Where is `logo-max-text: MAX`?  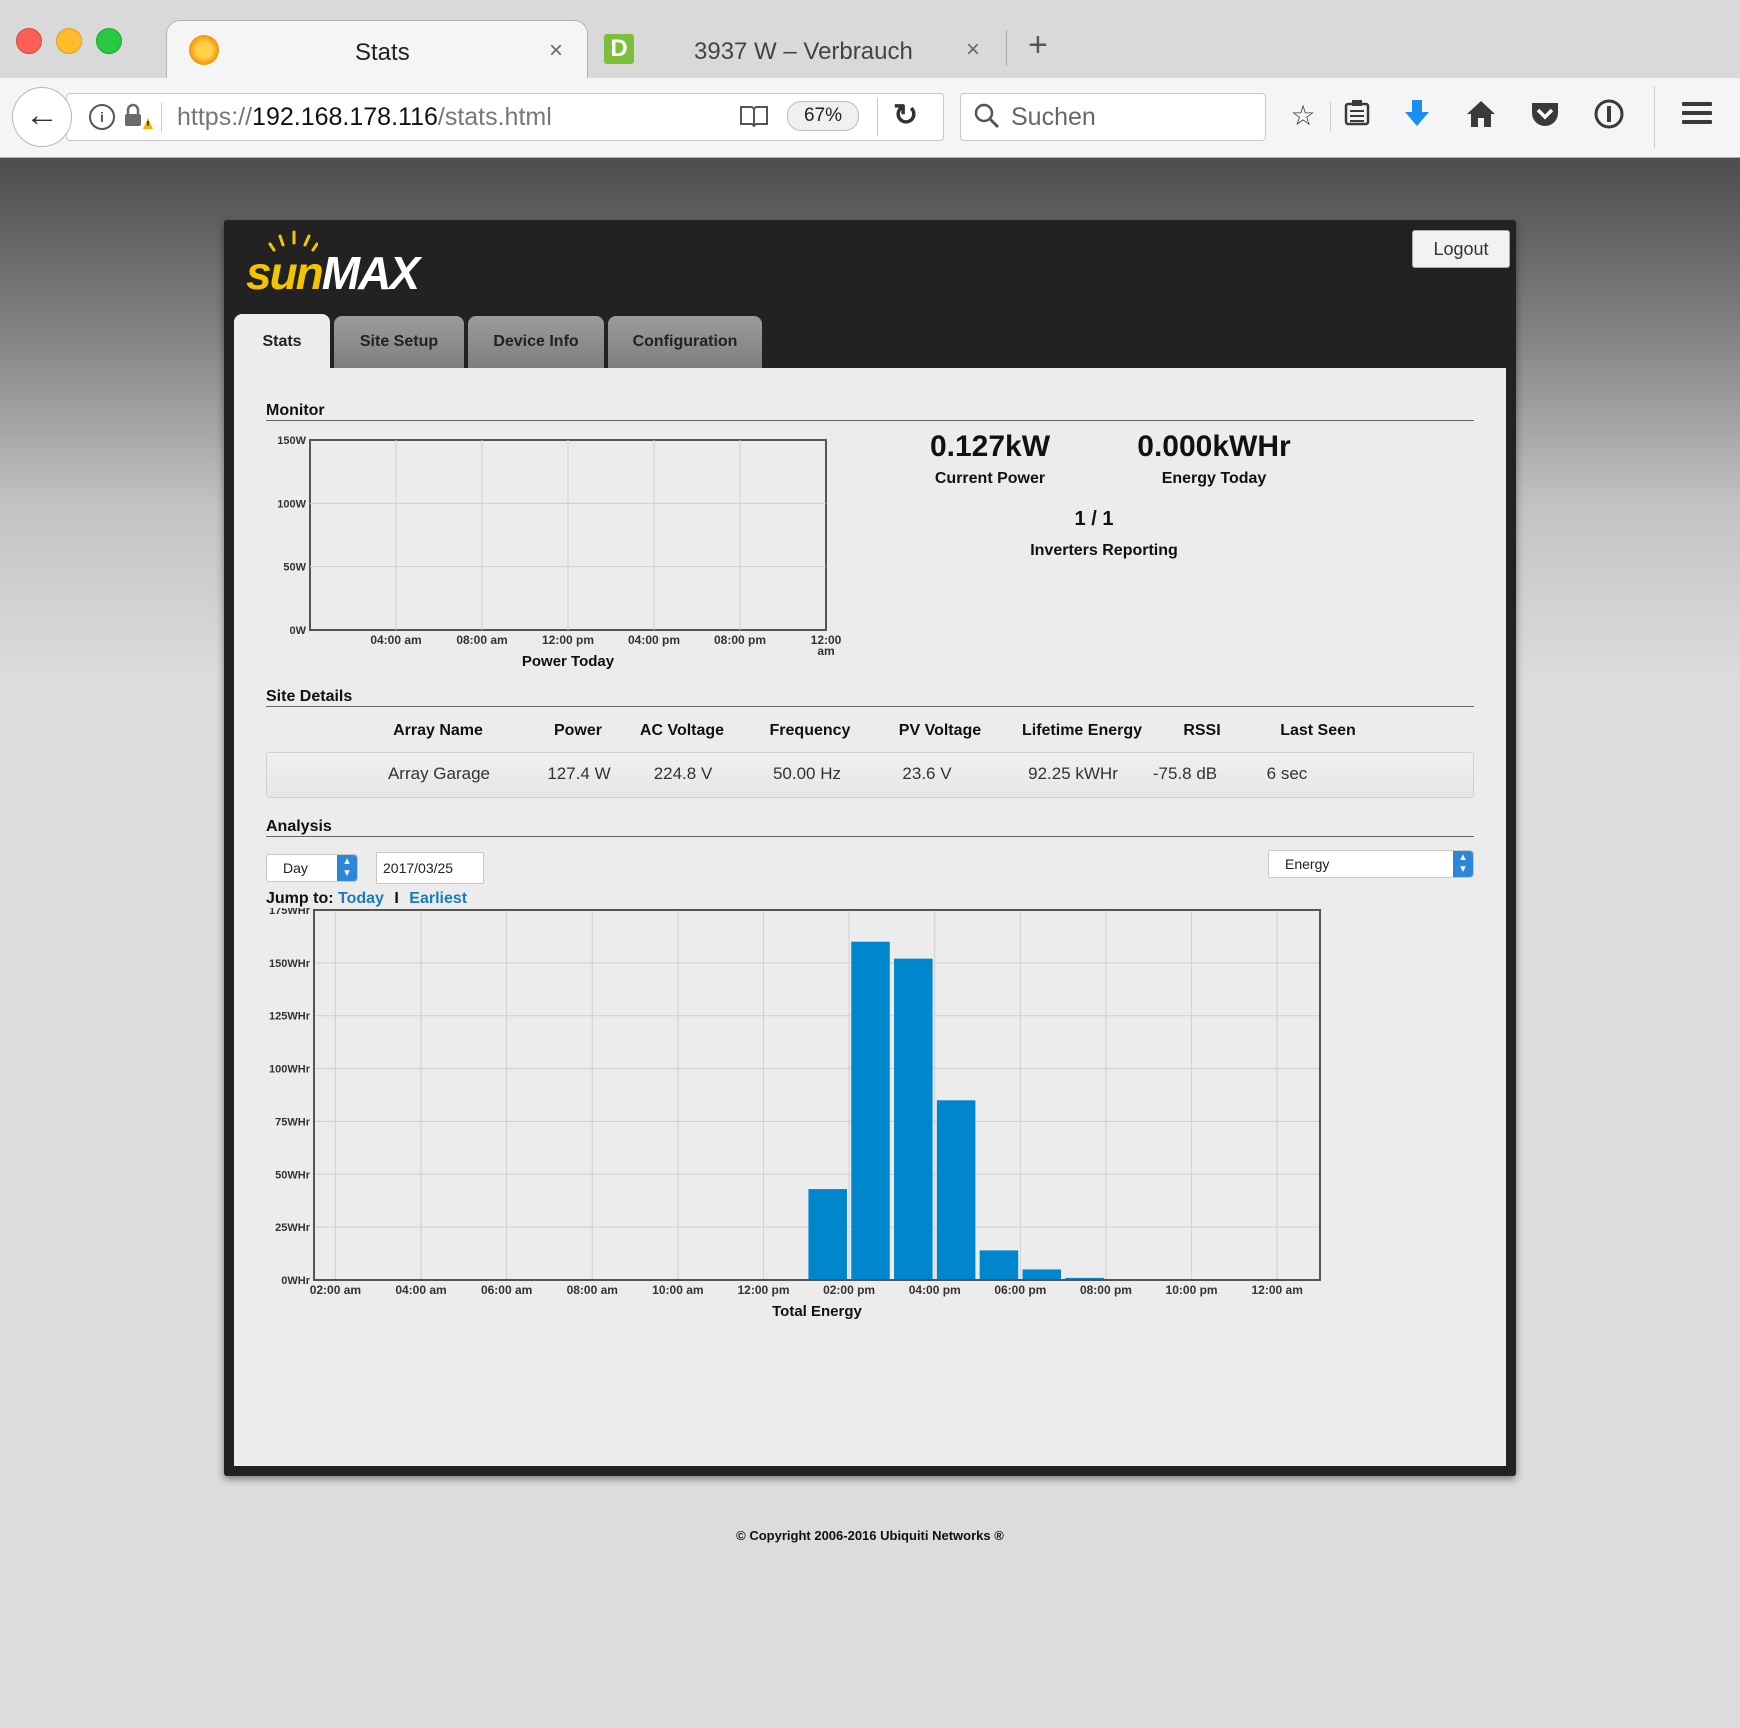
logo-max-text: MAX is located at coordinates (370, 273).